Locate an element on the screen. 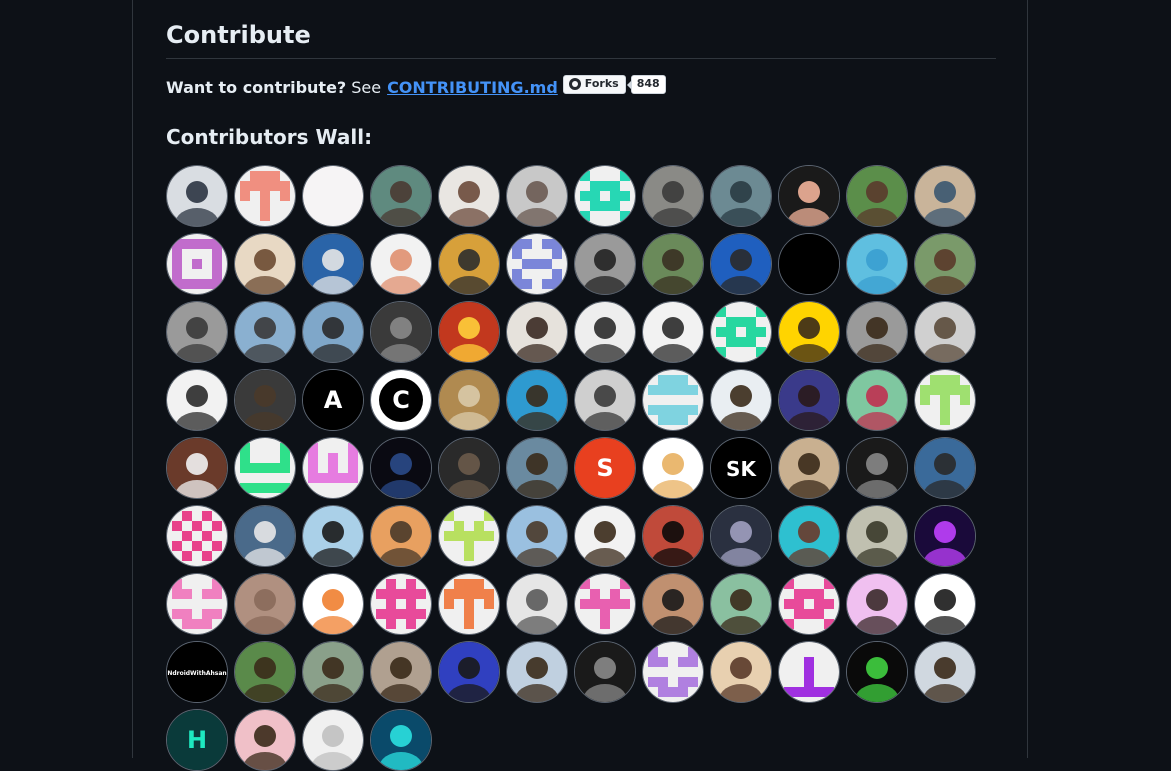  contributor-avatar: C is located at coordinates (401, 400).